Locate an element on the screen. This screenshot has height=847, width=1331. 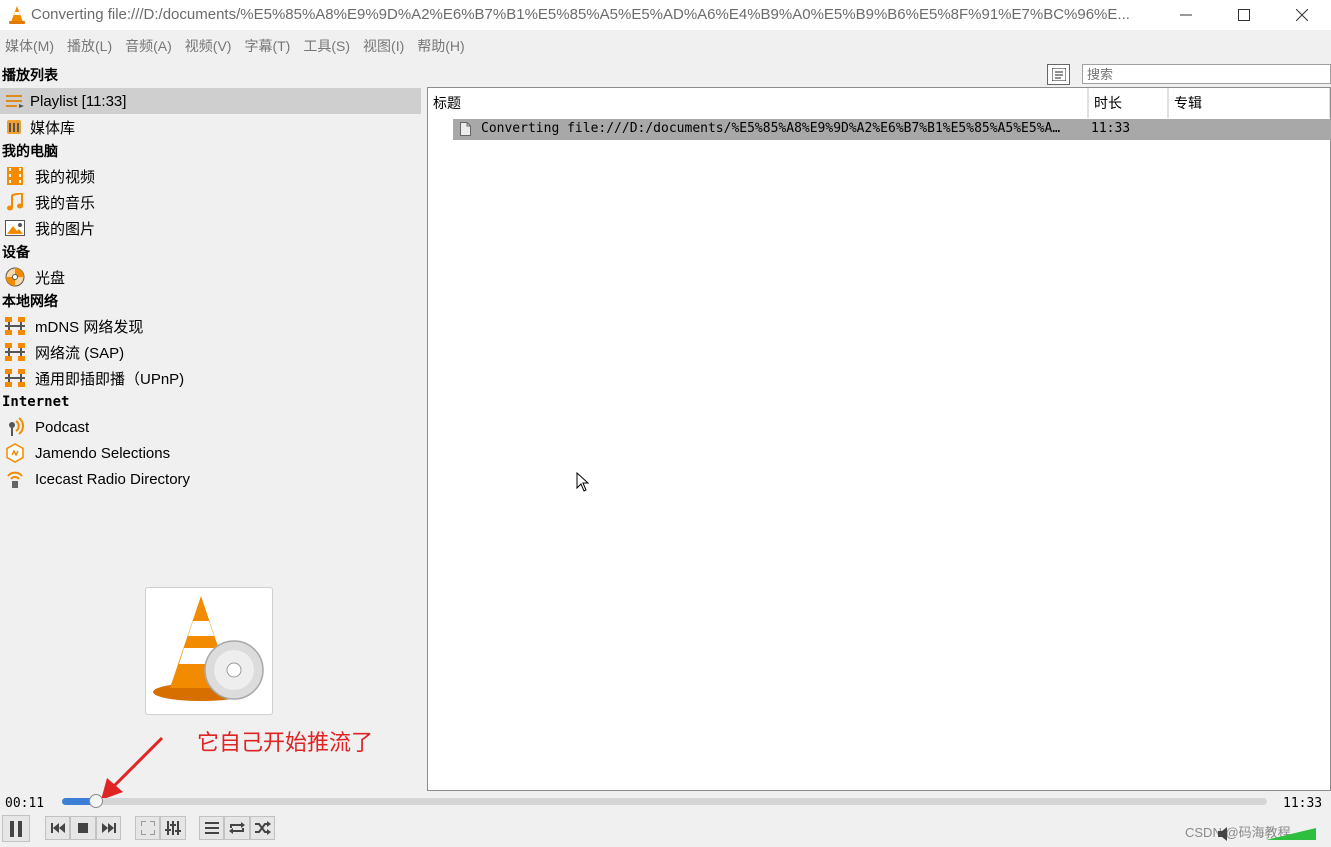
fullscreen-button is located at coordinates (147, 828).